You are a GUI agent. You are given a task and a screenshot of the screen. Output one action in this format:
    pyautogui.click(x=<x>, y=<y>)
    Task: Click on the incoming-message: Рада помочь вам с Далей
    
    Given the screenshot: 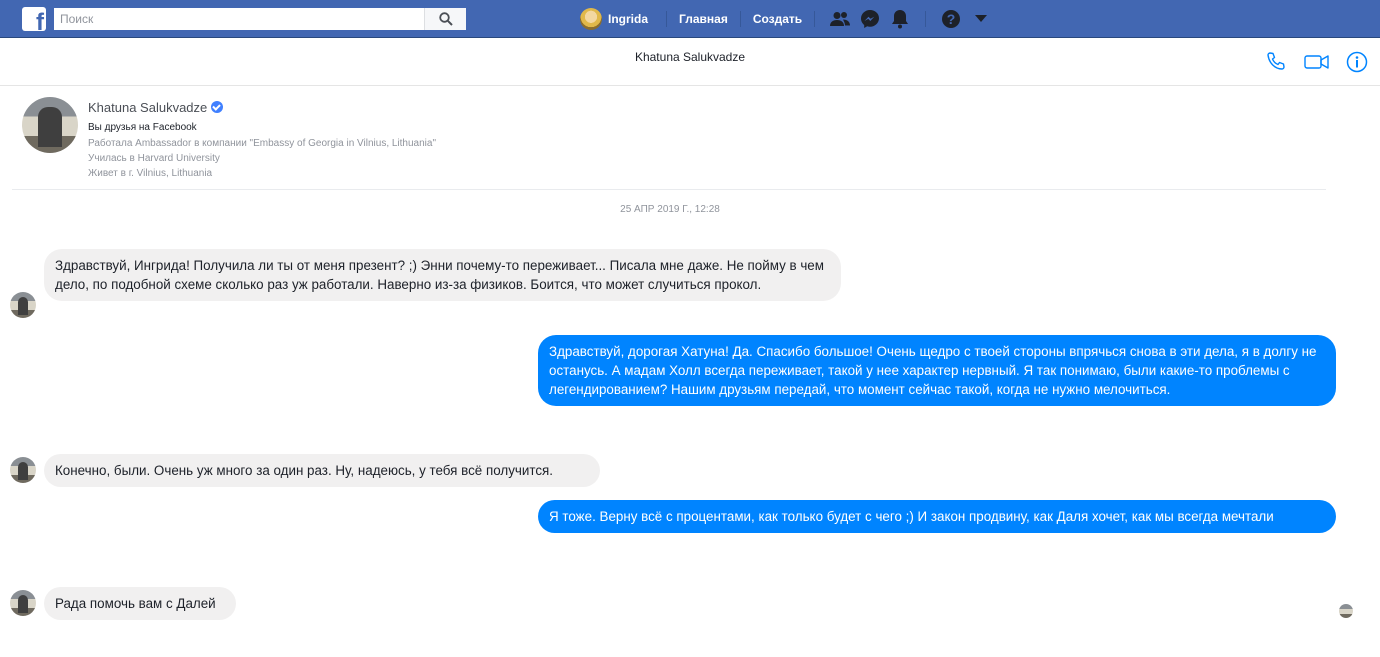 What is the action you would take?
    pyautogui.click(x=140, y=603)
    